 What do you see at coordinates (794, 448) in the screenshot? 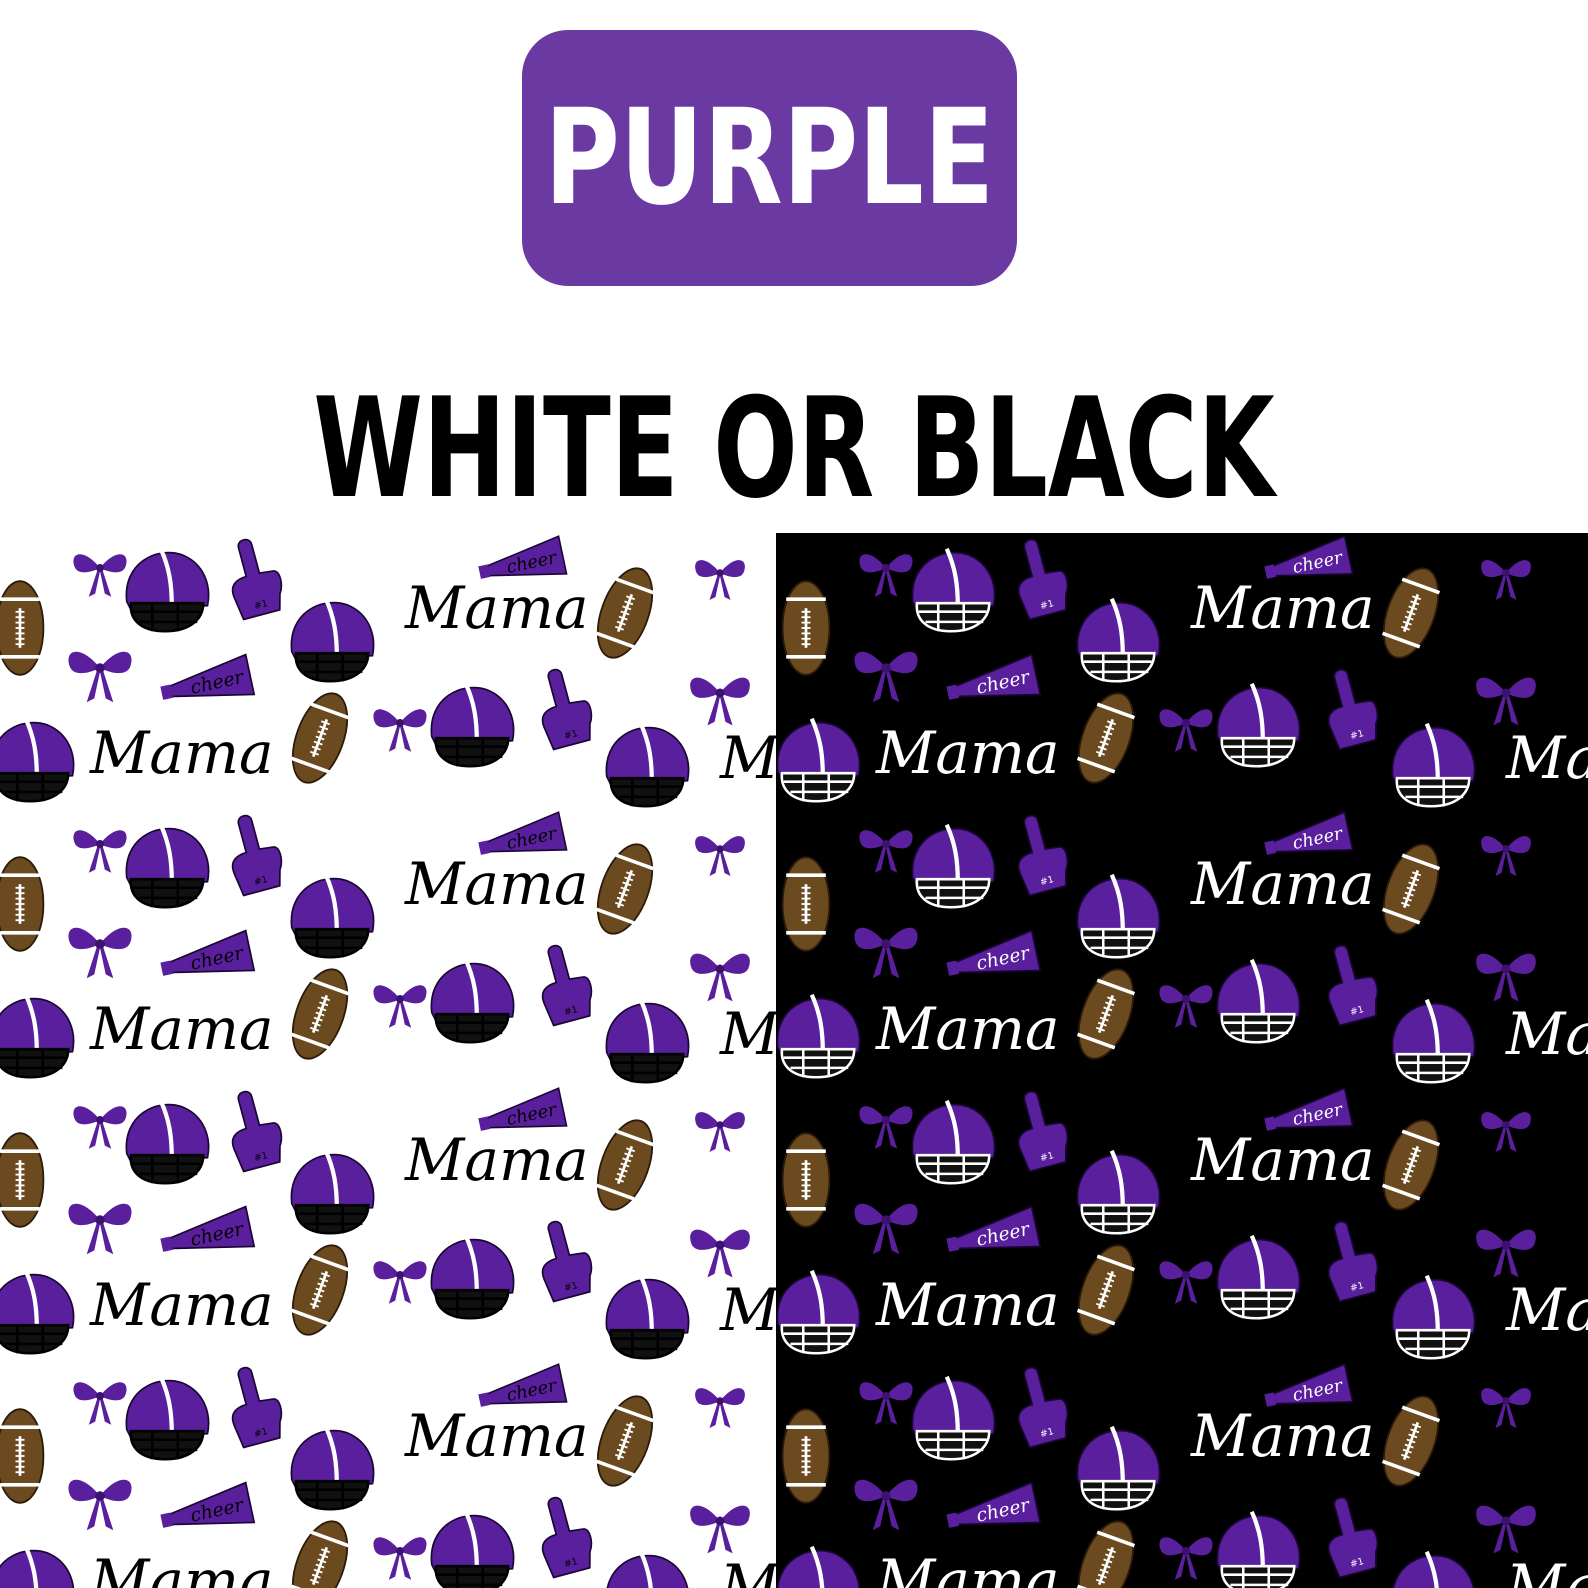
I see `options-label: WHITE OR BLACK` at bounding box center [794, 448].